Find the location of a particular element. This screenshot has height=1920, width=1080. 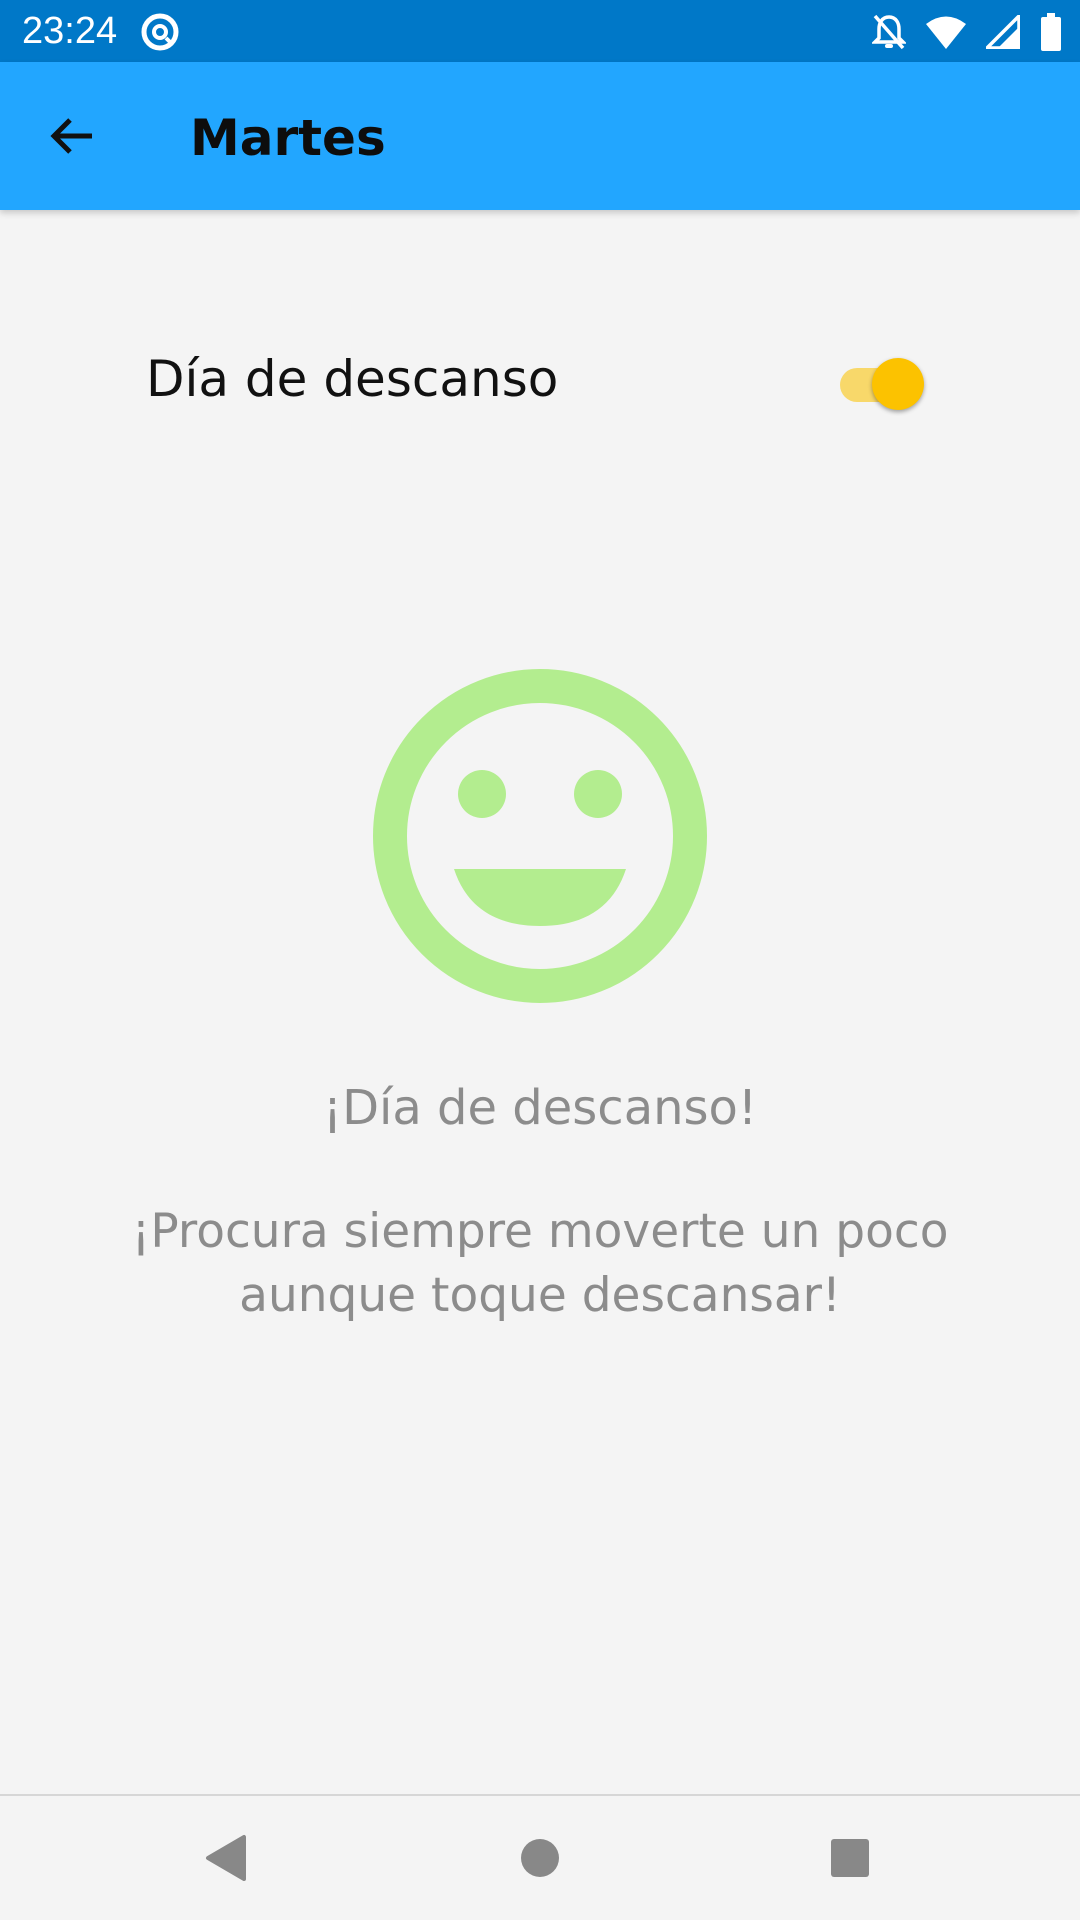

rest-day-row: Día de descanso is located at coordinates (541, 379).